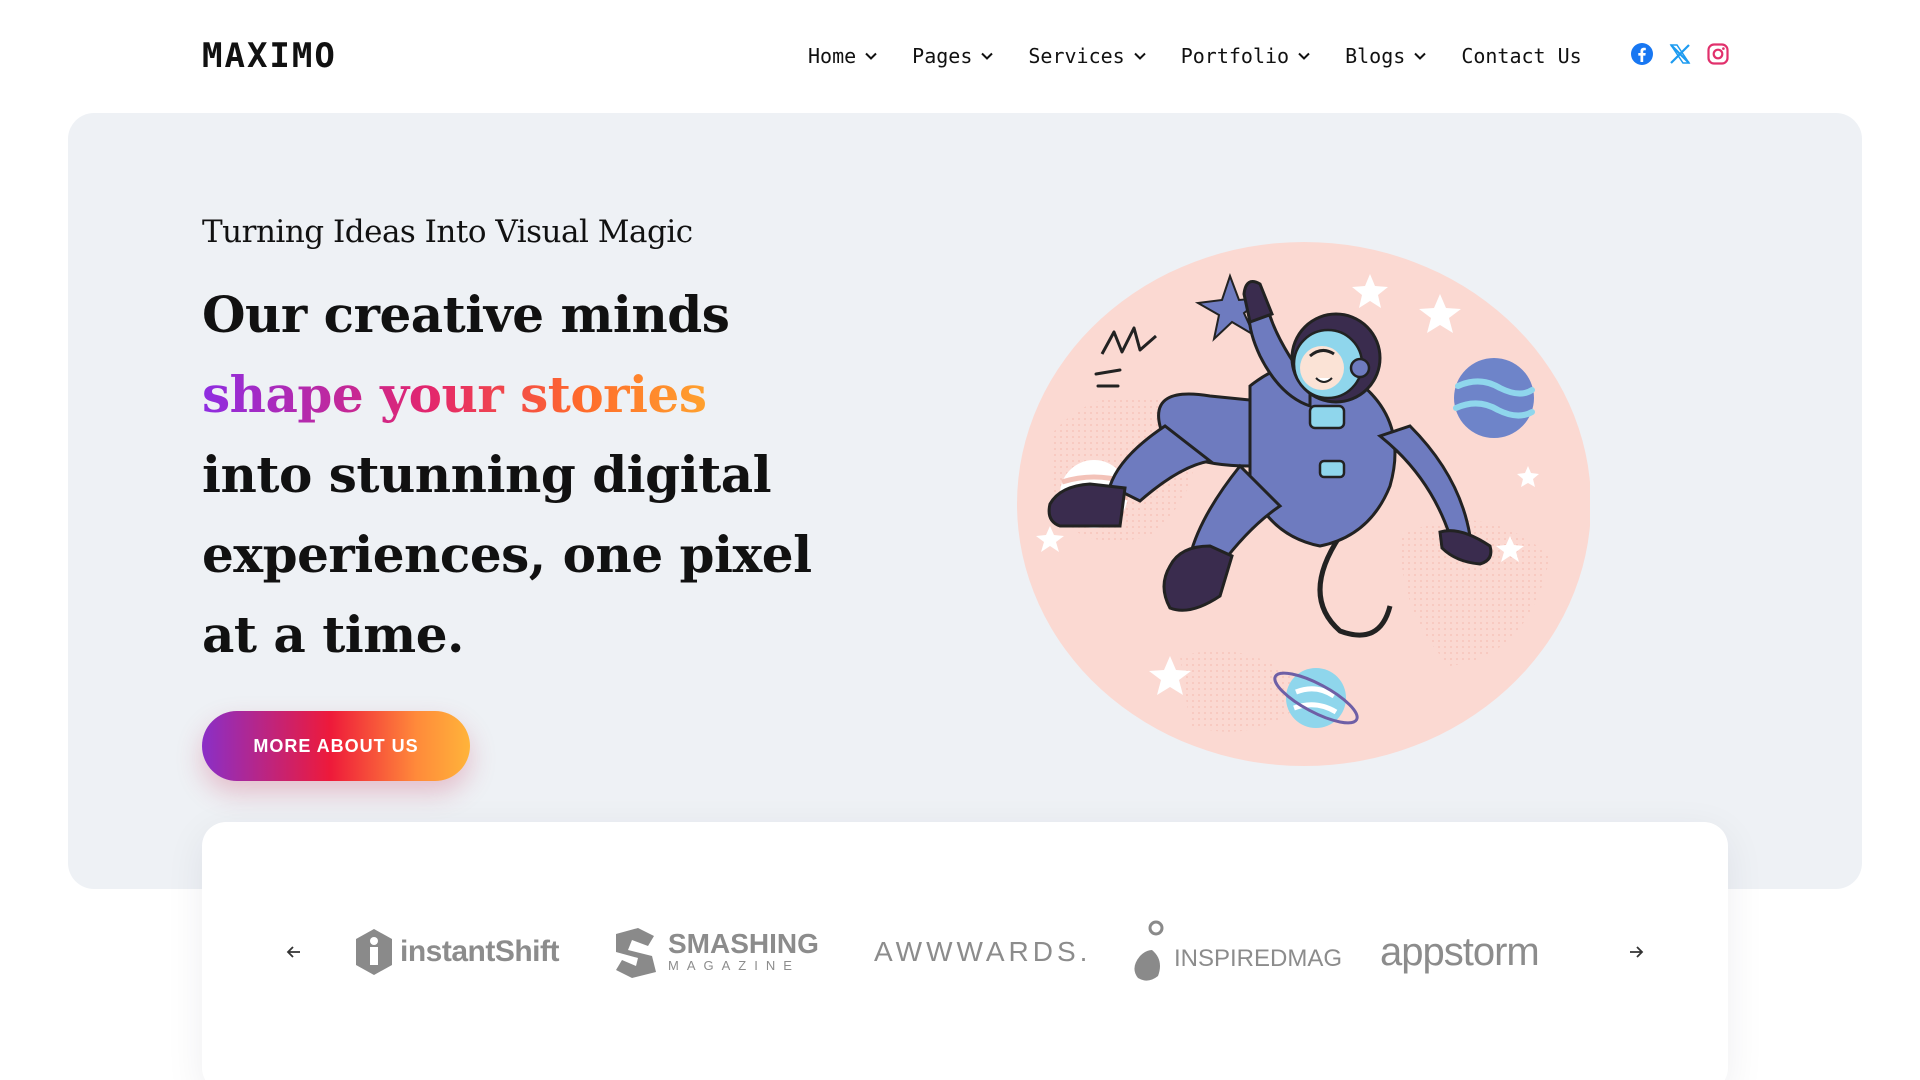  What do you see at coordinates (982, 952) in the screenshot?
I see `brand-awwwards: AWWWARDS.` at bounding box center [982, 952].